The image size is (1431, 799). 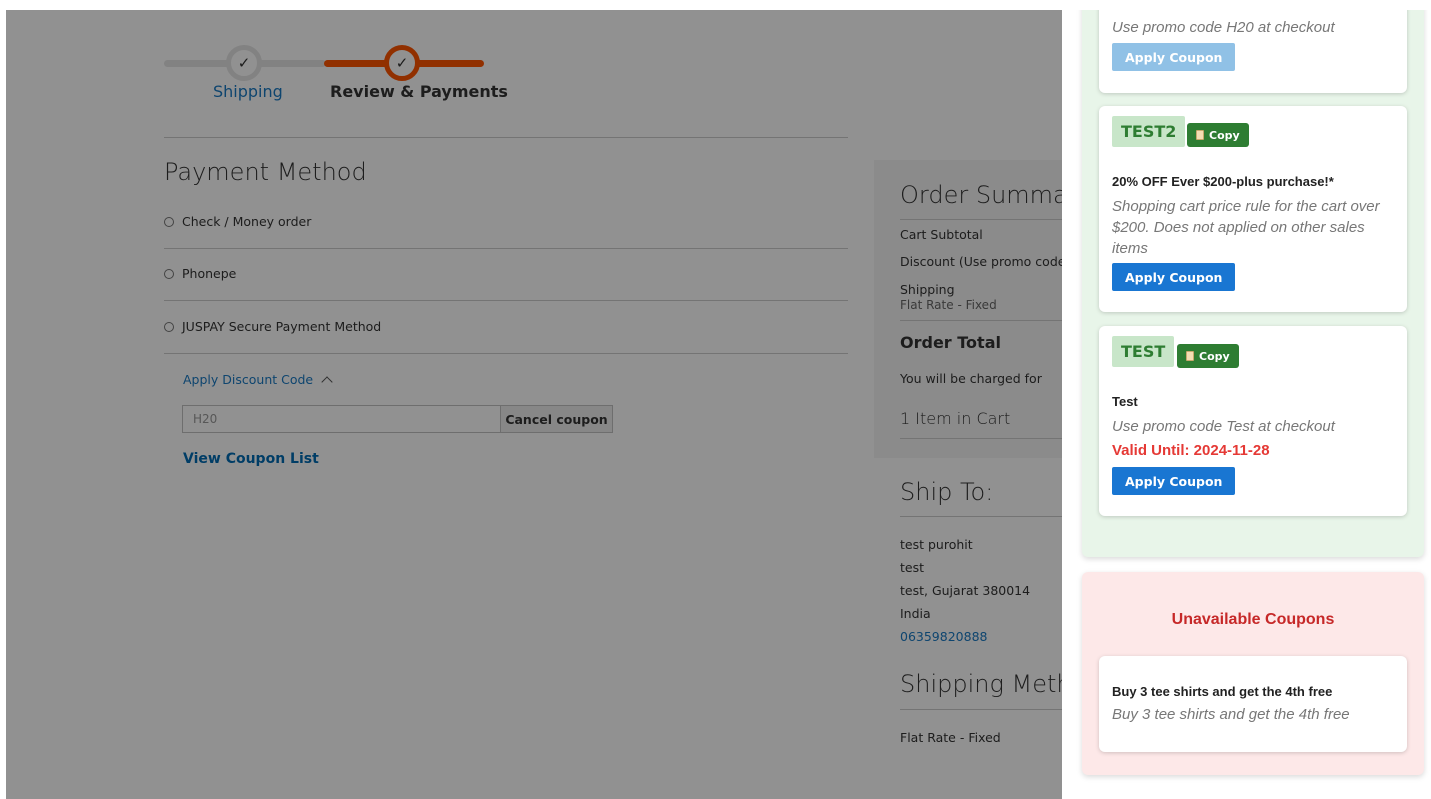 What do you see at coordinates (715, 5) in the screenshot?
I see `top-strip` at bounding box center [715, 5].